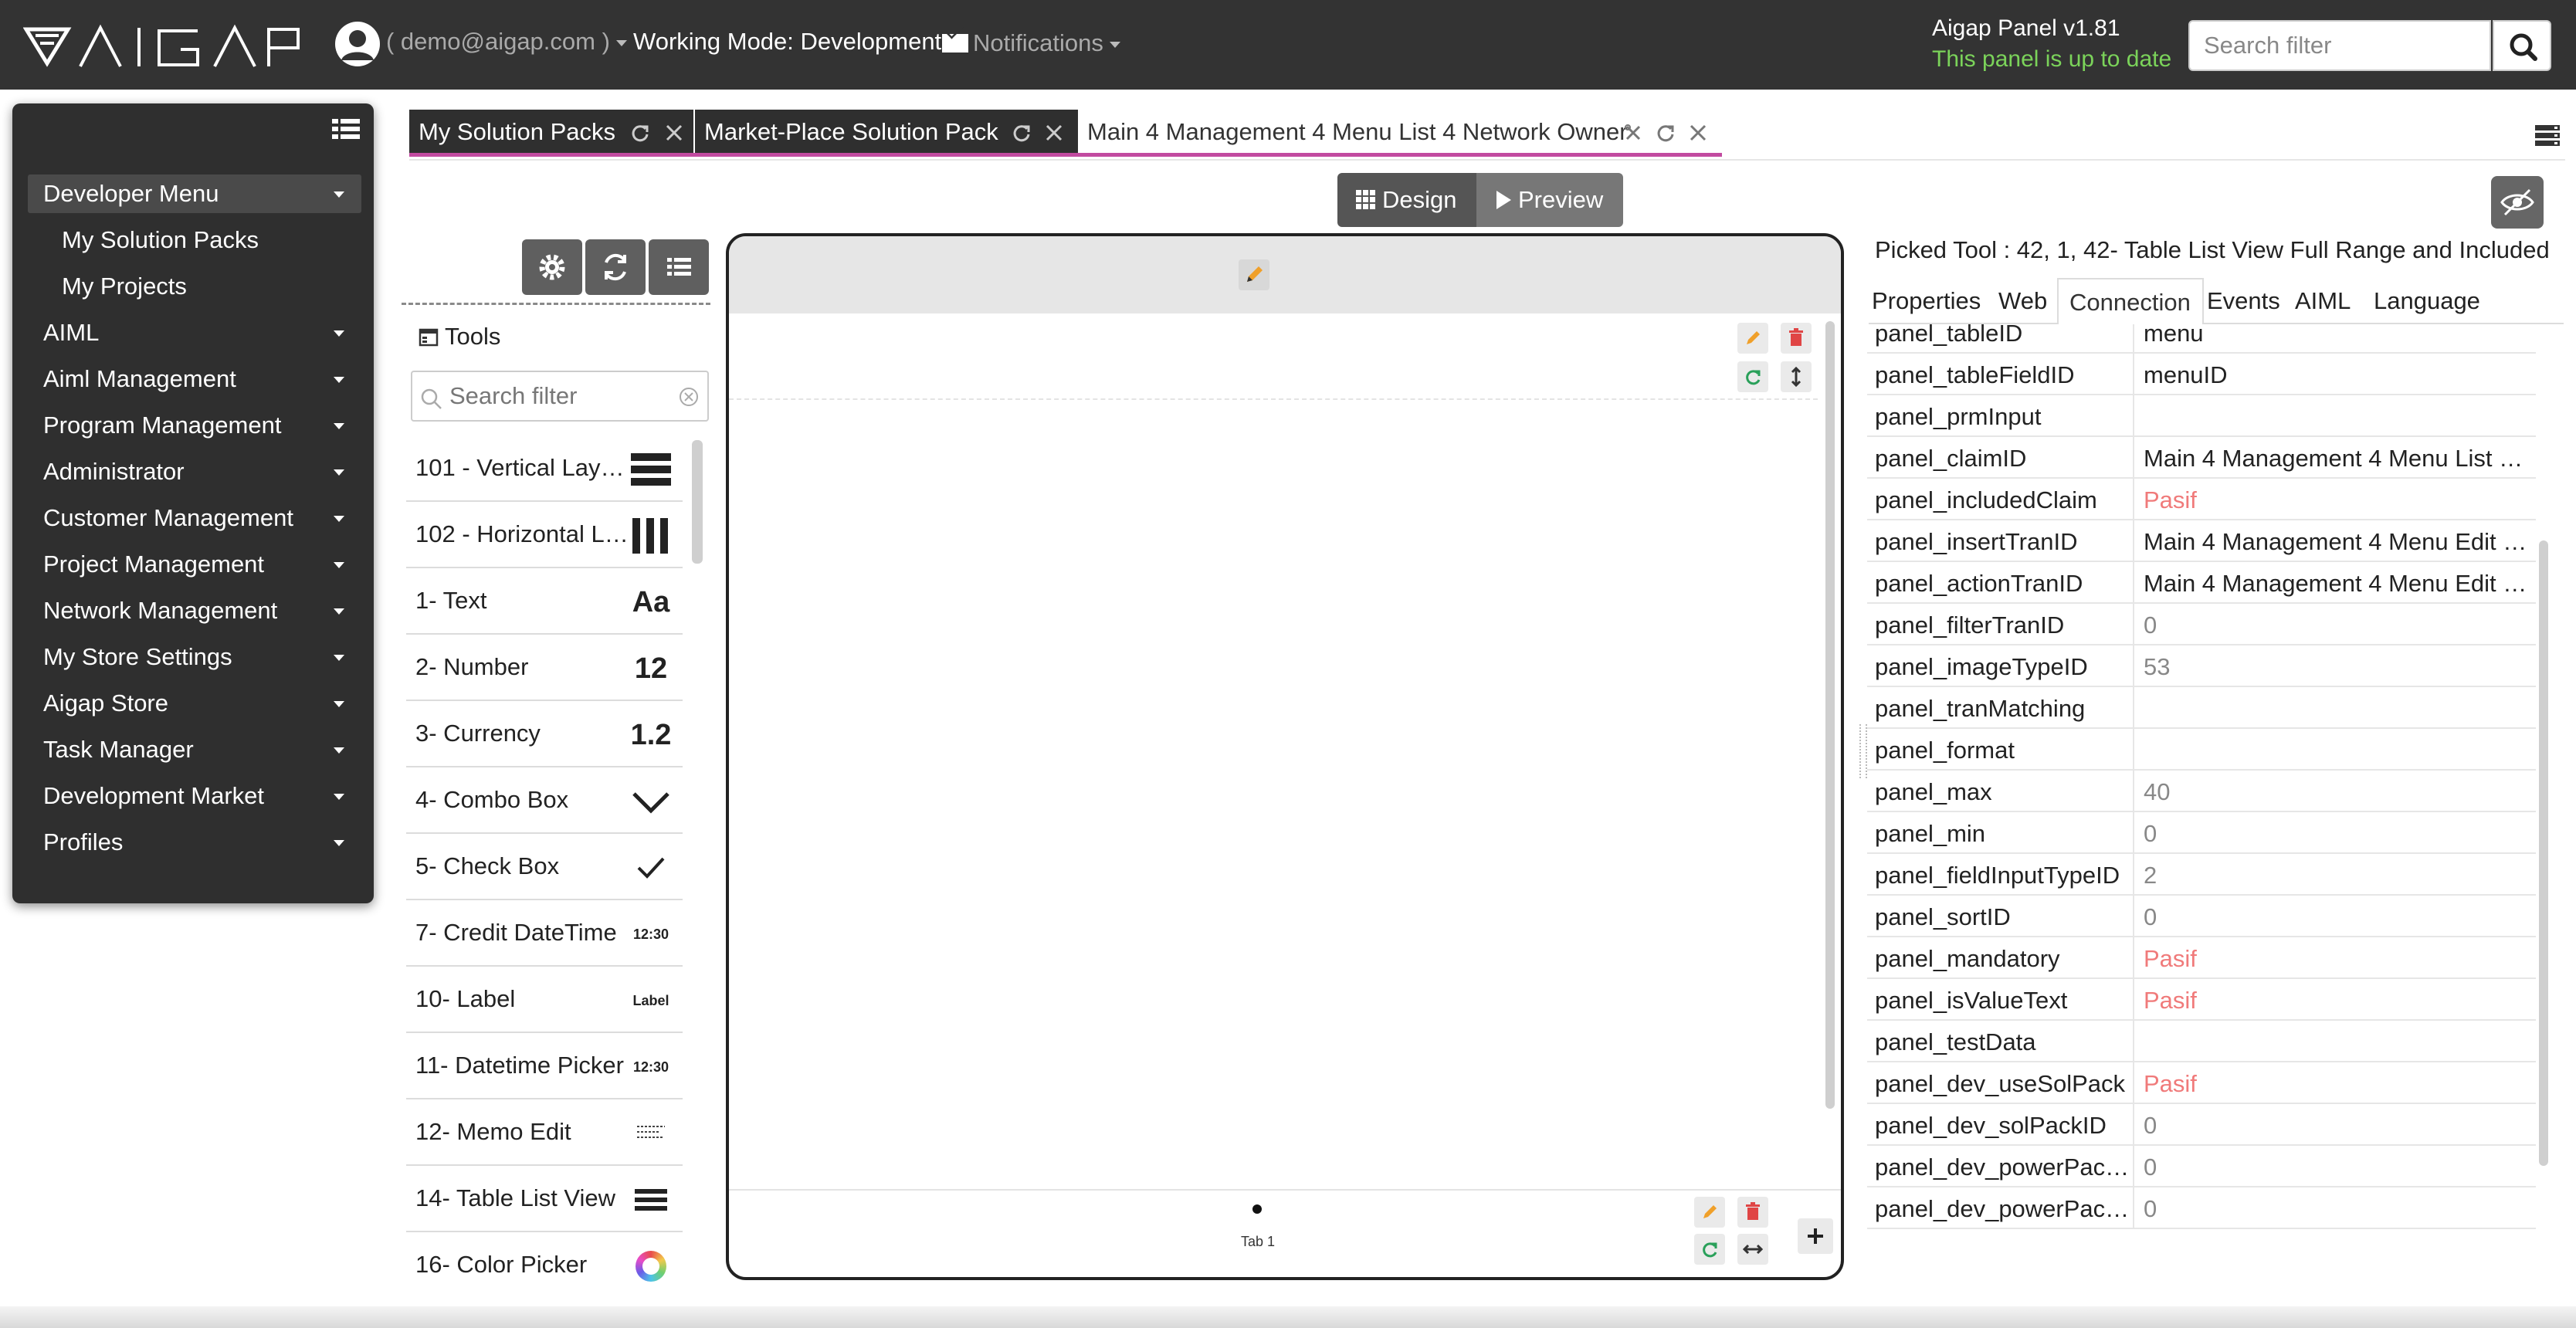  I want to click on user-menu: ( demo@aigap.com ), so click(506, 42).